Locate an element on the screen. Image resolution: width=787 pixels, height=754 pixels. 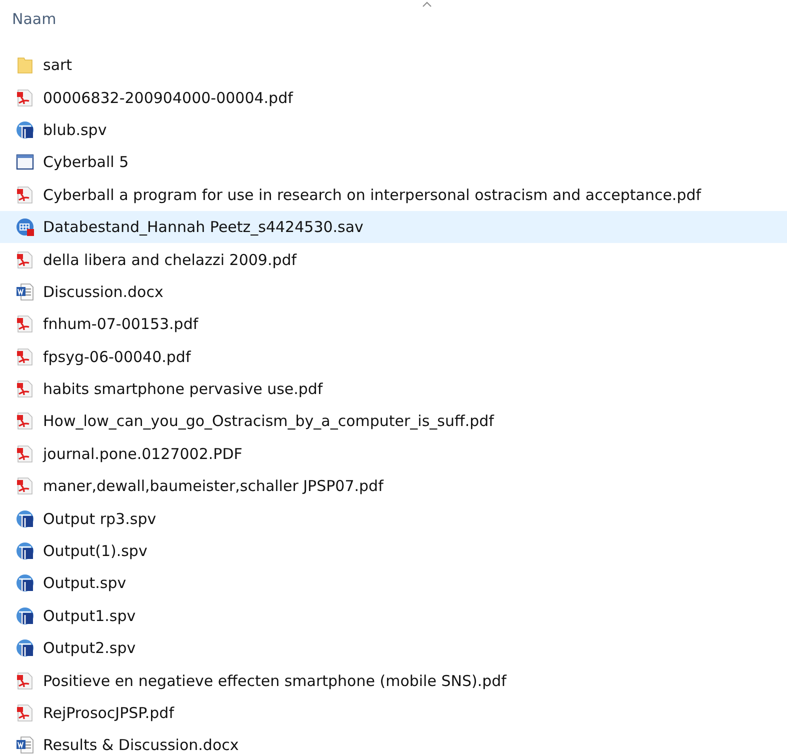
file-row: Output rp3.spv is located at coordinates (393, 518).